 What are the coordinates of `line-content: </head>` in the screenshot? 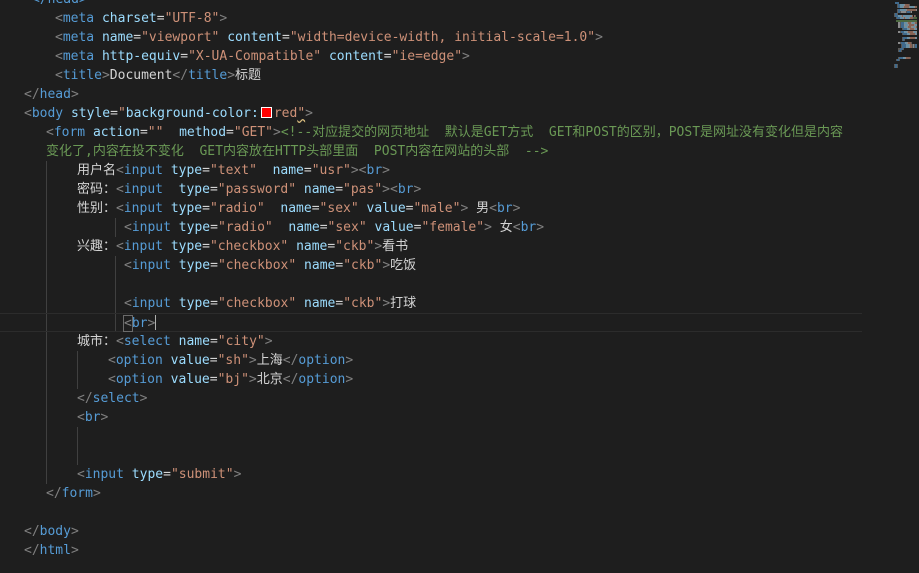 It's located at (51, 94).